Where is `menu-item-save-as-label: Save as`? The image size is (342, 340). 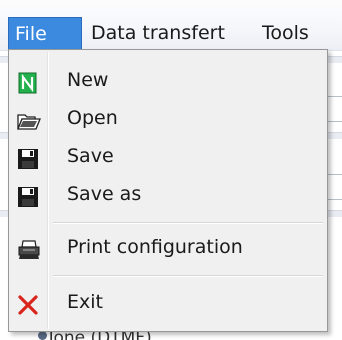 menu-item-save-as-label: Save as is located at coordinates (104, 194).